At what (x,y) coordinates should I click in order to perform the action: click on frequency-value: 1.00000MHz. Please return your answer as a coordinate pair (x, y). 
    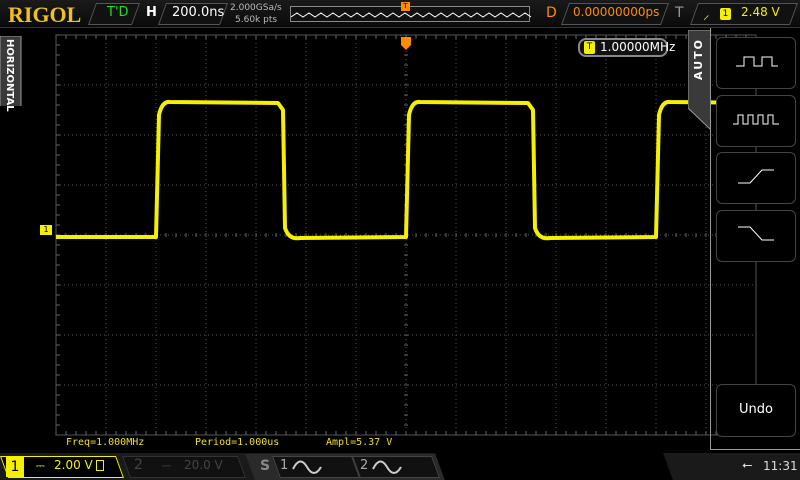
    Looking at the image, I should click on (638, 47).